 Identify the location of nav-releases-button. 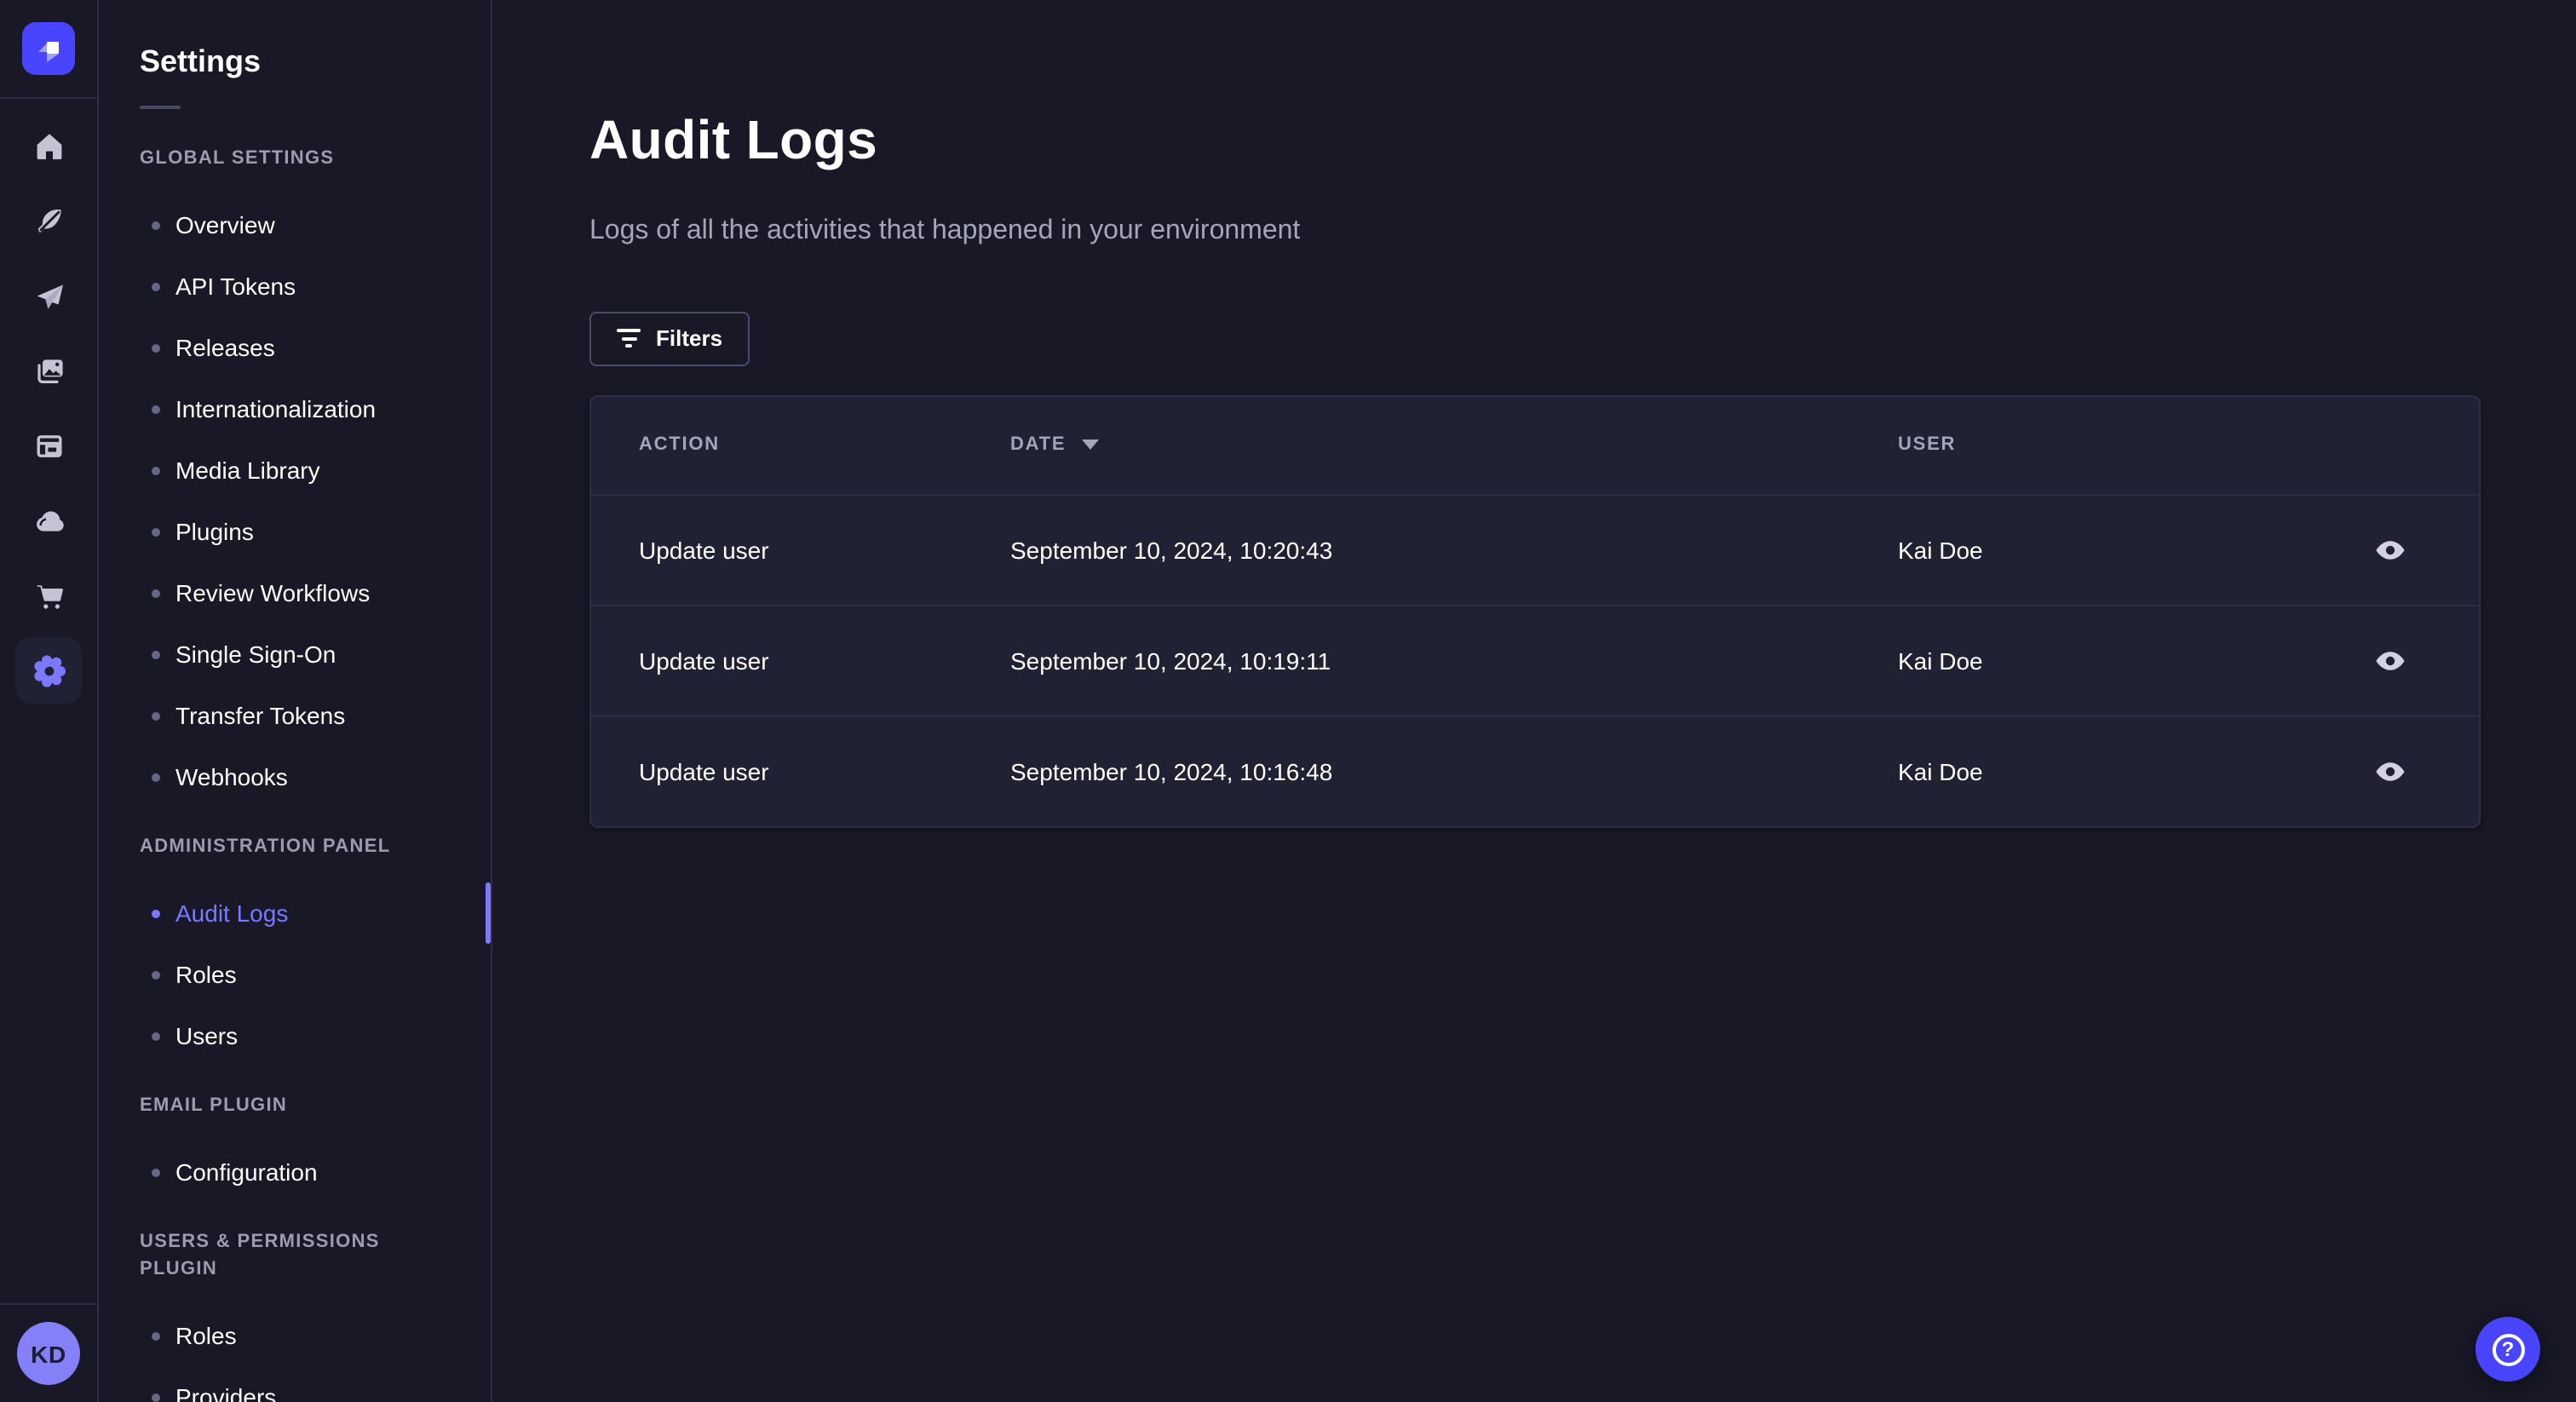
(49, 295).